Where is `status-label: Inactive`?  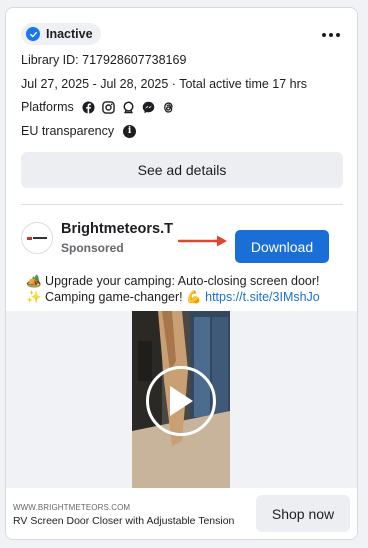 status-label: Inactive is located at coordinates (69, 34).